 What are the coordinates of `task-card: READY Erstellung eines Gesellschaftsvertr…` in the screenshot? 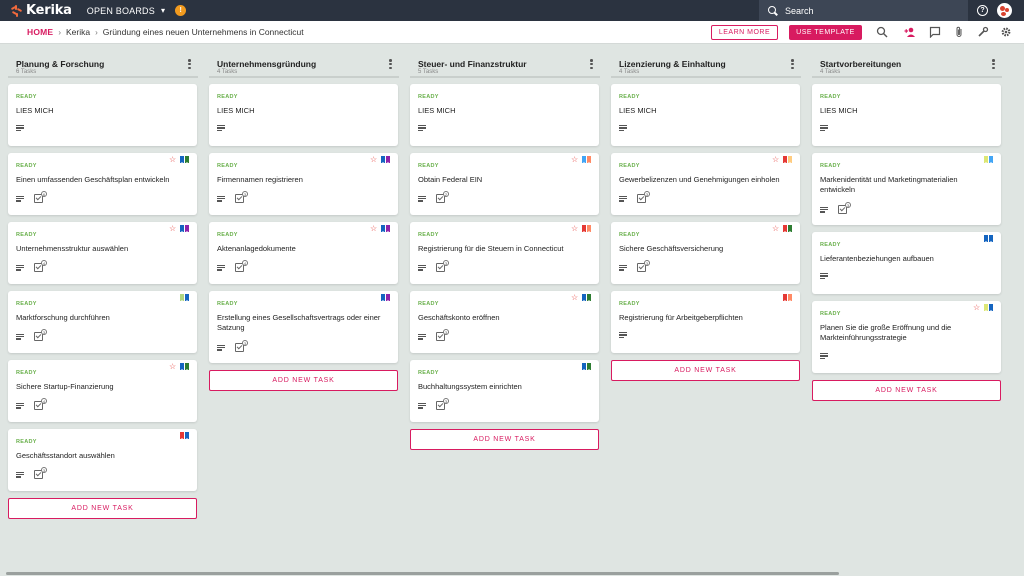 It's located at (303, 327).